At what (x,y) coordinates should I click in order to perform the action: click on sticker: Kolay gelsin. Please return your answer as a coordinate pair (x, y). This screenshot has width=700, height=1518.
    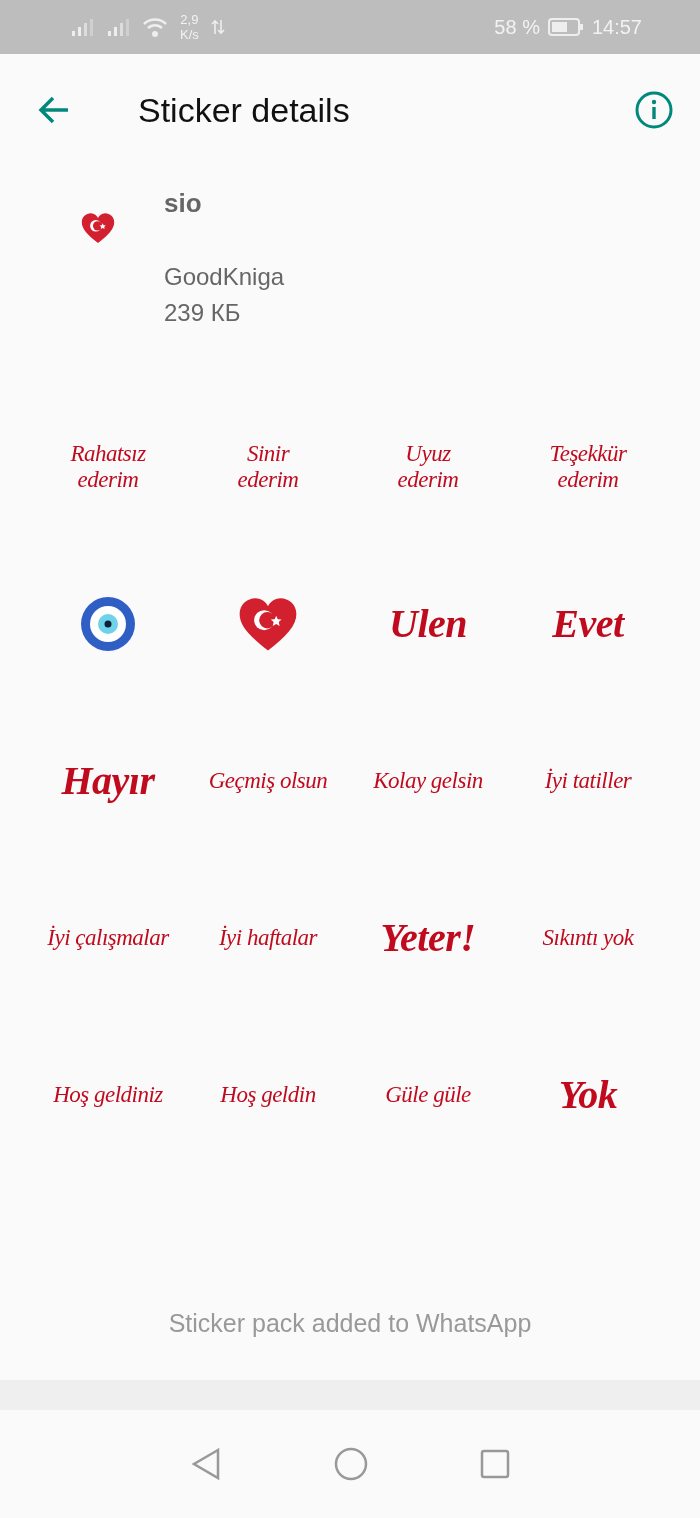
    Looking at the image, I should click on (428, 780).